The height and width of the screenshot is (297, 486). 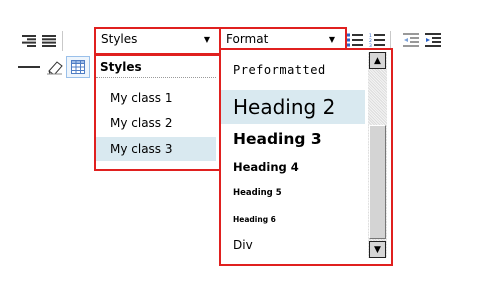 I want to click on format-combo-value: Format, so click(x=247, y=39).